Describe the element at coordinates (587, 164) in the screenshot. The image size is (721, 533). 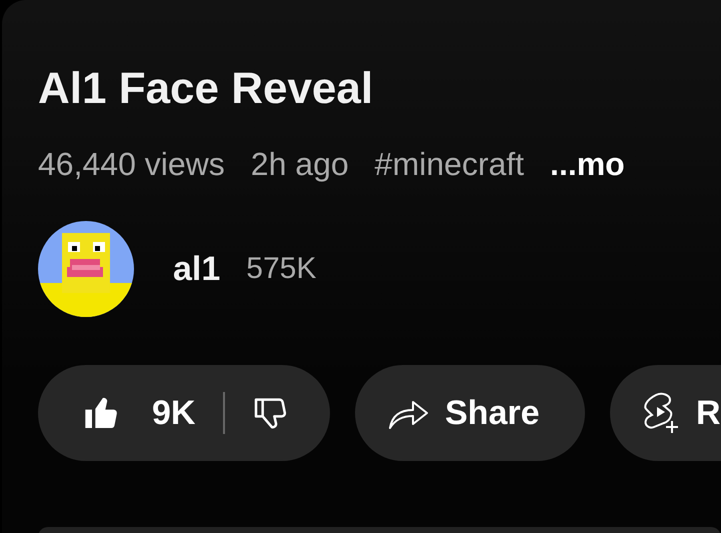
I see `more-link: ...mo` at that location.